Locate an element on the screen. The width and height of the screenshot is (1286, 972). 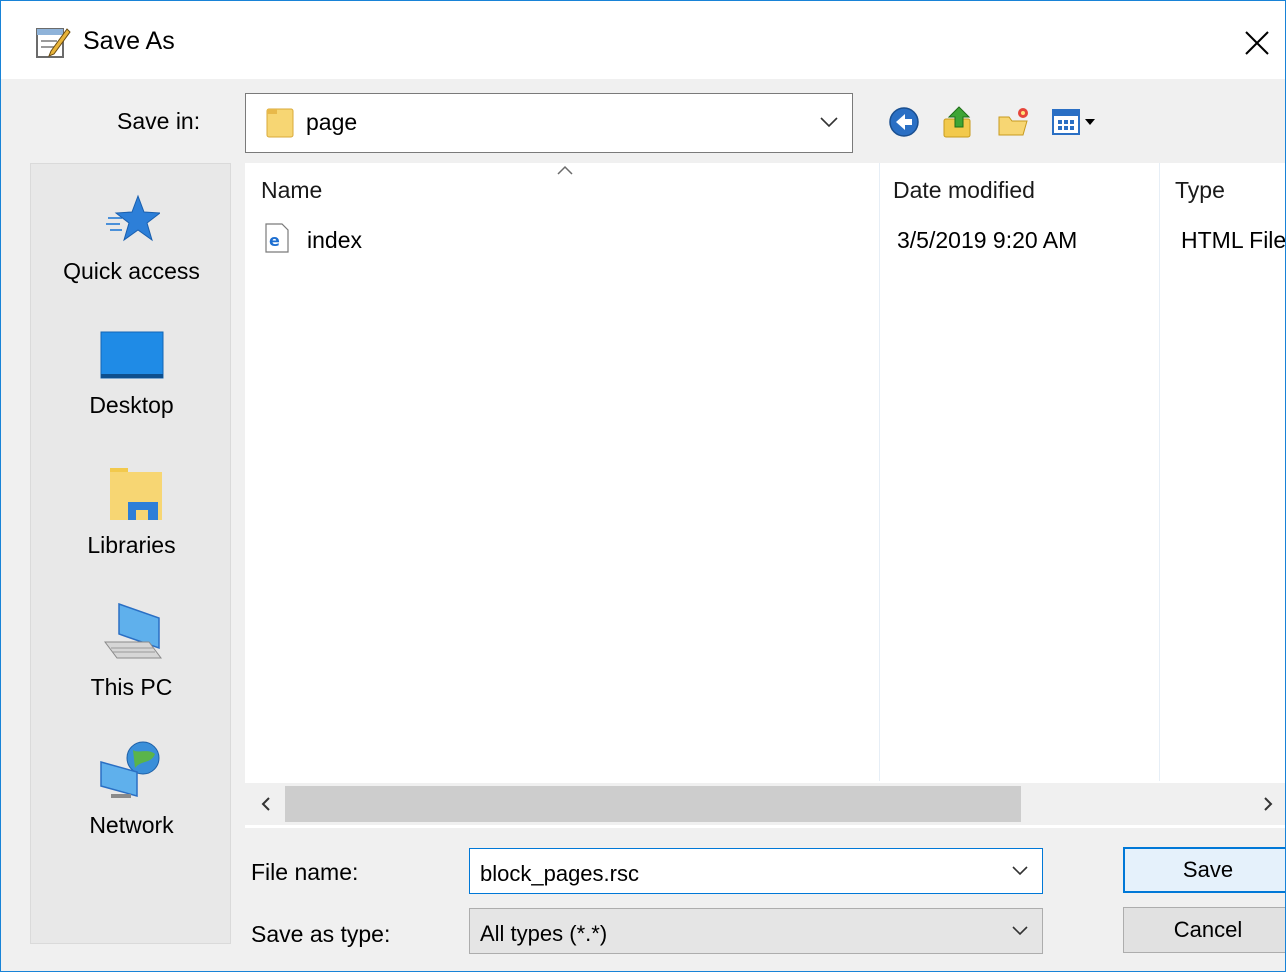
place-network: Network is located at coordinates (131, 789).